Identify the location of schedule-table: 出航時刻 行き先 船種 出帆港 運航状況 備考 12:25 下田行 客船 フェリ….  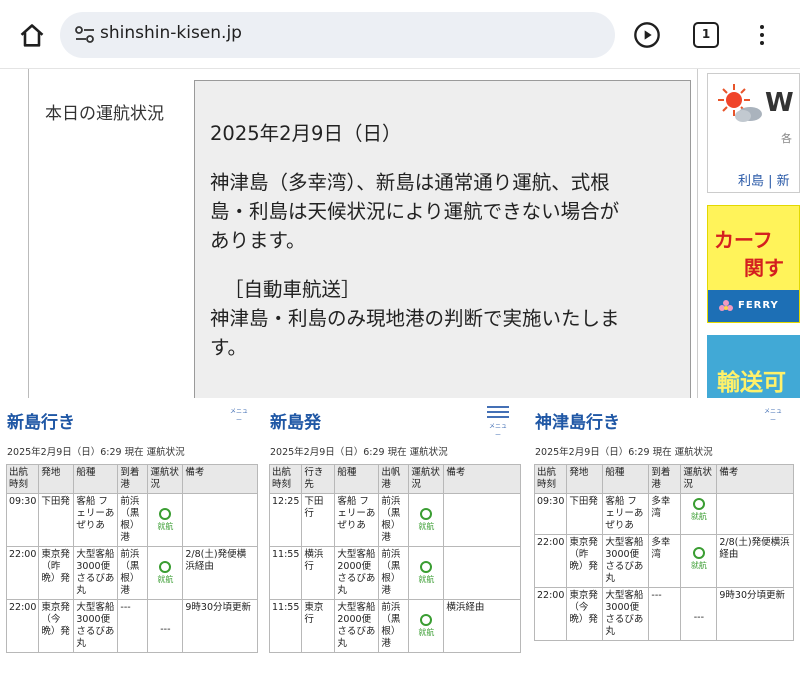
(394, 558).